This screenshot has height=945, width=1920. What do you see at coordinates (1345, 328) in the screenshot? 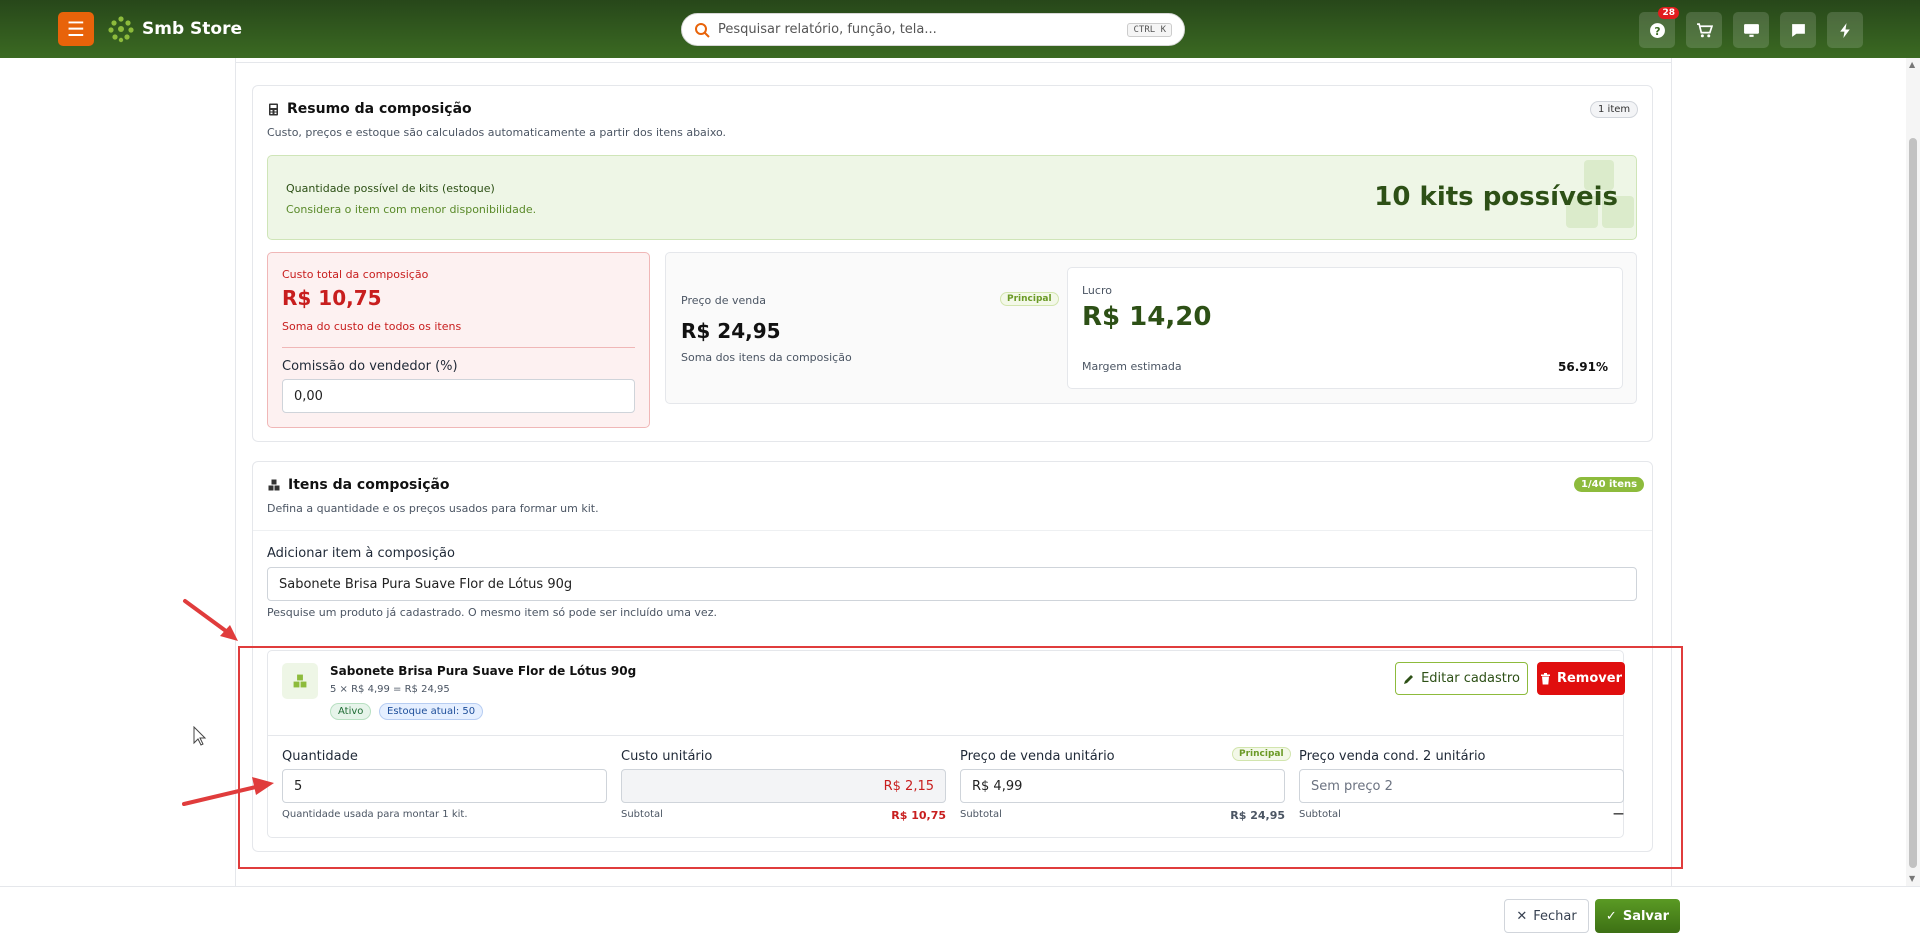
I see `profit-box: Lucro R$ 14,20 Margem estimada 56.91%` at bounding box center [1345, 328].